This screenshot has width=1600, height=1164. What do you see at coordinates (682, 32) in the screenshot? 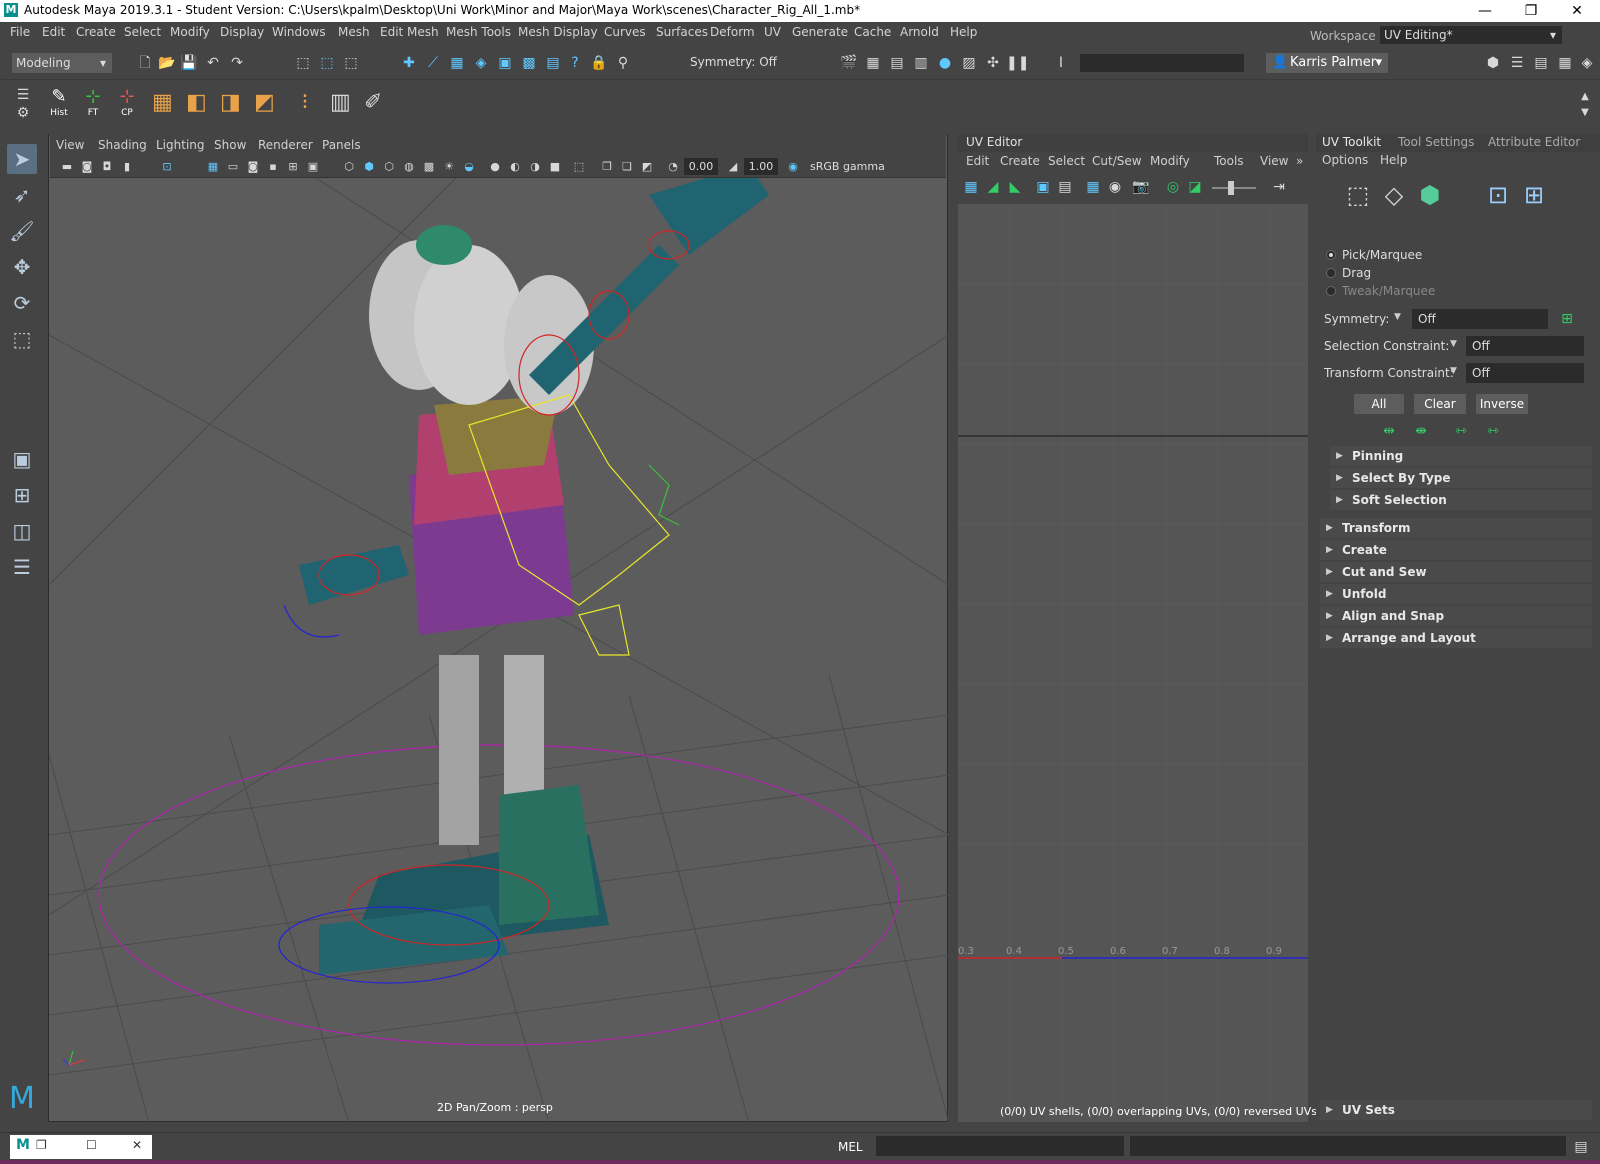
I see `menu-surfaces: Surfaces` at bounding box center [682, 32].